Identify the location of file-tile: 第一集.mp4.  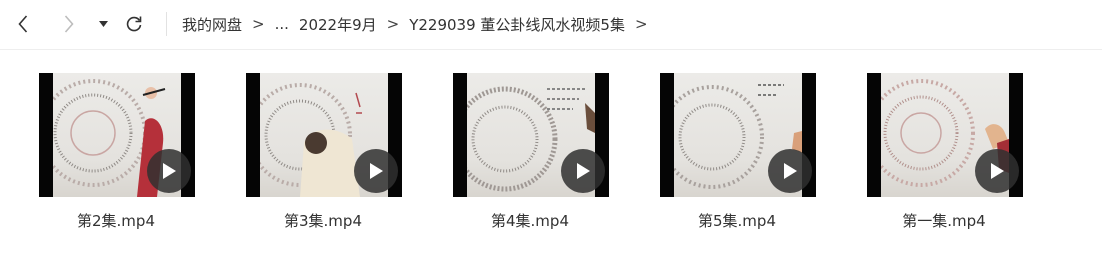
(944, 156).